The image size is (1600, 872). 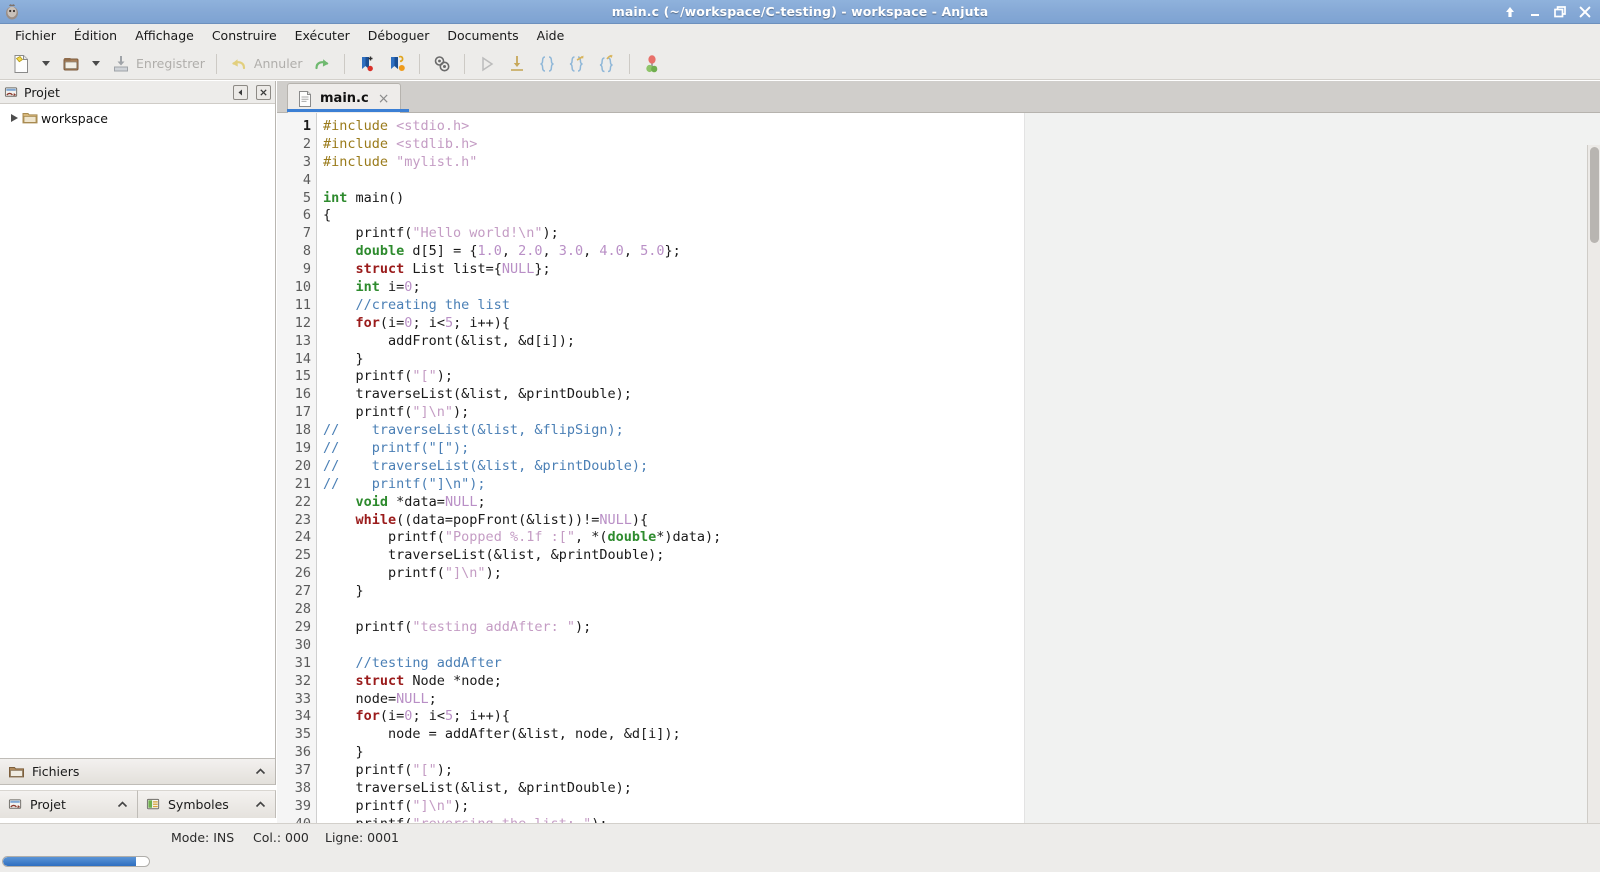 I want to click on open-file-button, so click(x=71, y=64).